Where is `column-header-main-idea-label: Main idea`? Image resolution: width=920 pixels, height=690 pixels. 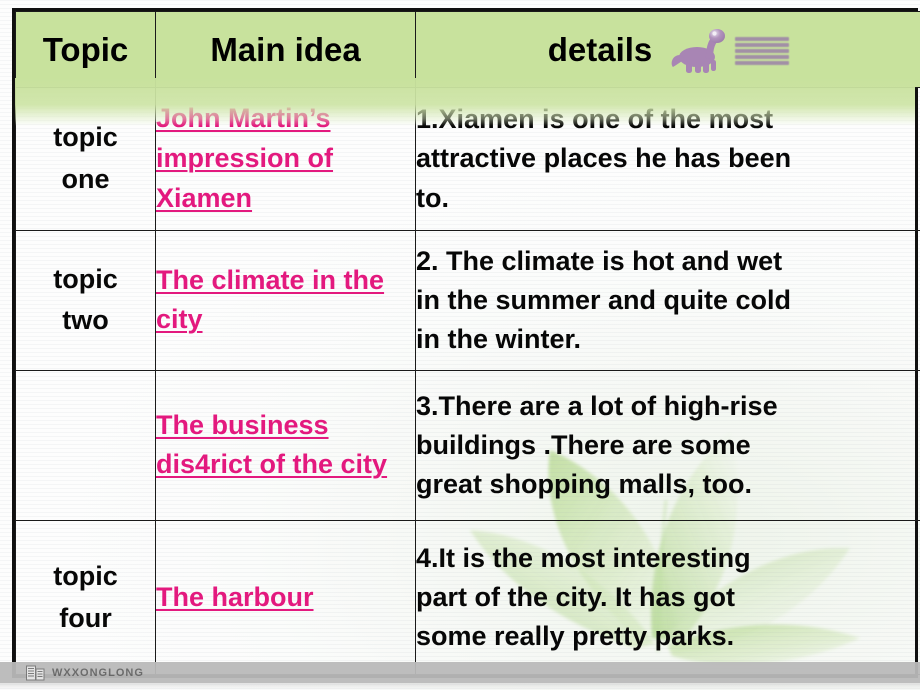
column-header-main-idea-label: Main idea is located at coordinates (285, 49).